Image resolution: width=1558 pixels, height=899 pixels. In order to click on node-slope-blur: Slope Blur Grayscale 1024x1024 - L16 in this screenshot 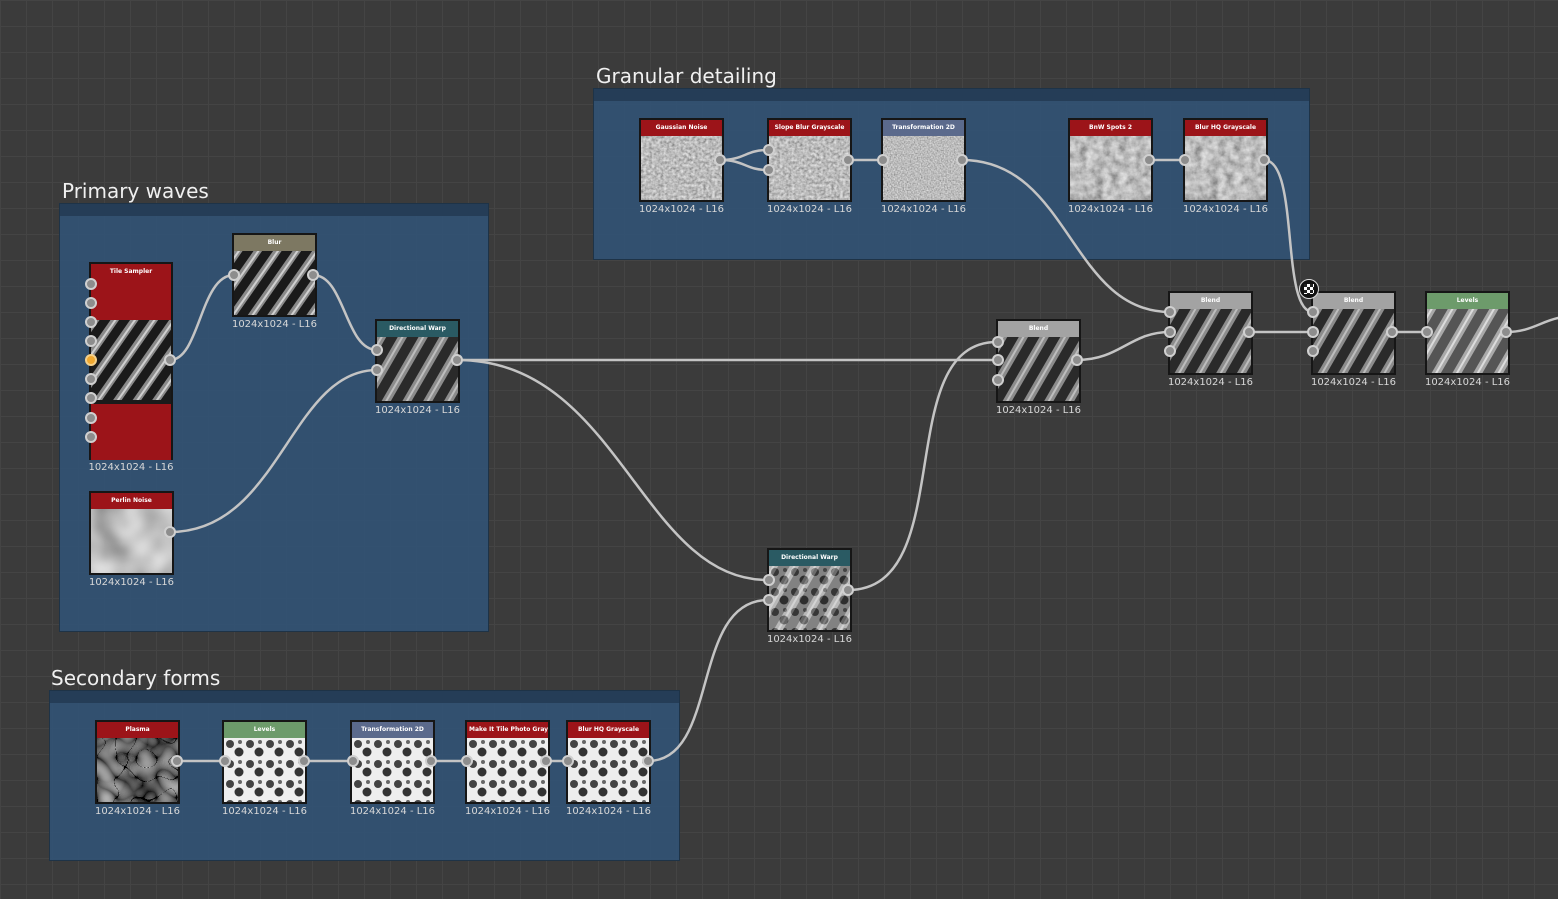, I will do `click(809, 166)`.